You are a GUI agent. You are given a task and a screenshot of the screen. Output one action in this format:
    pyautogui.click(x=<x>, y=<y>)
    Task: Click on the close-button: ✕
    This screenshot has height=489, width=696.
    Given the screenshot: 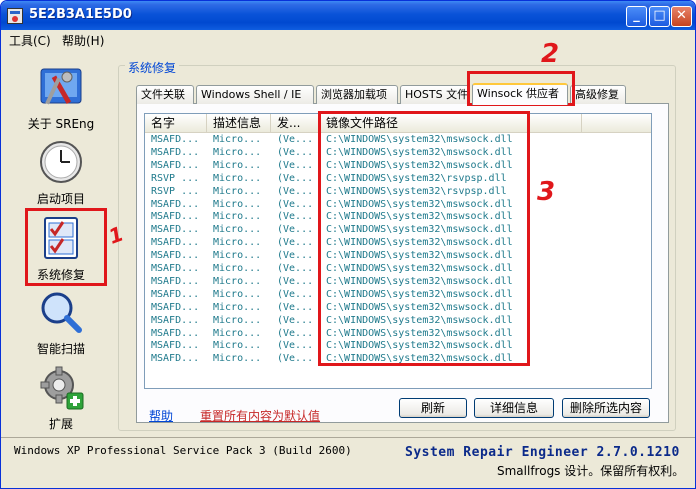 What is the action you would take?
    pyautogui.click(x=681, y=16)
    